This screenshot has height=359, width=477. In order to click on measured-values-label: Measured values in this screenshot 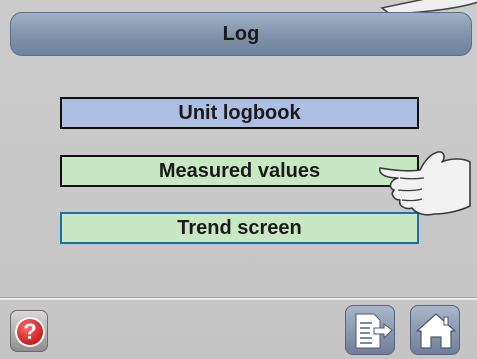, I will do `click(239, 170)`.